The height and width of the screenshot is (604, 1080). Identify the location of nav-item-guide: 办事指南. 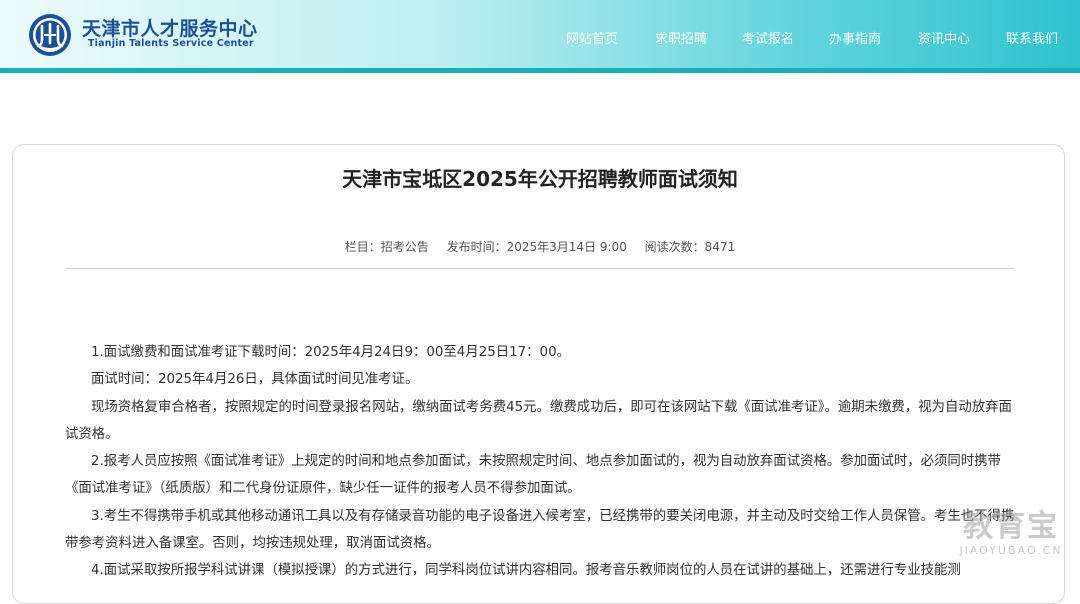
(855, 39).